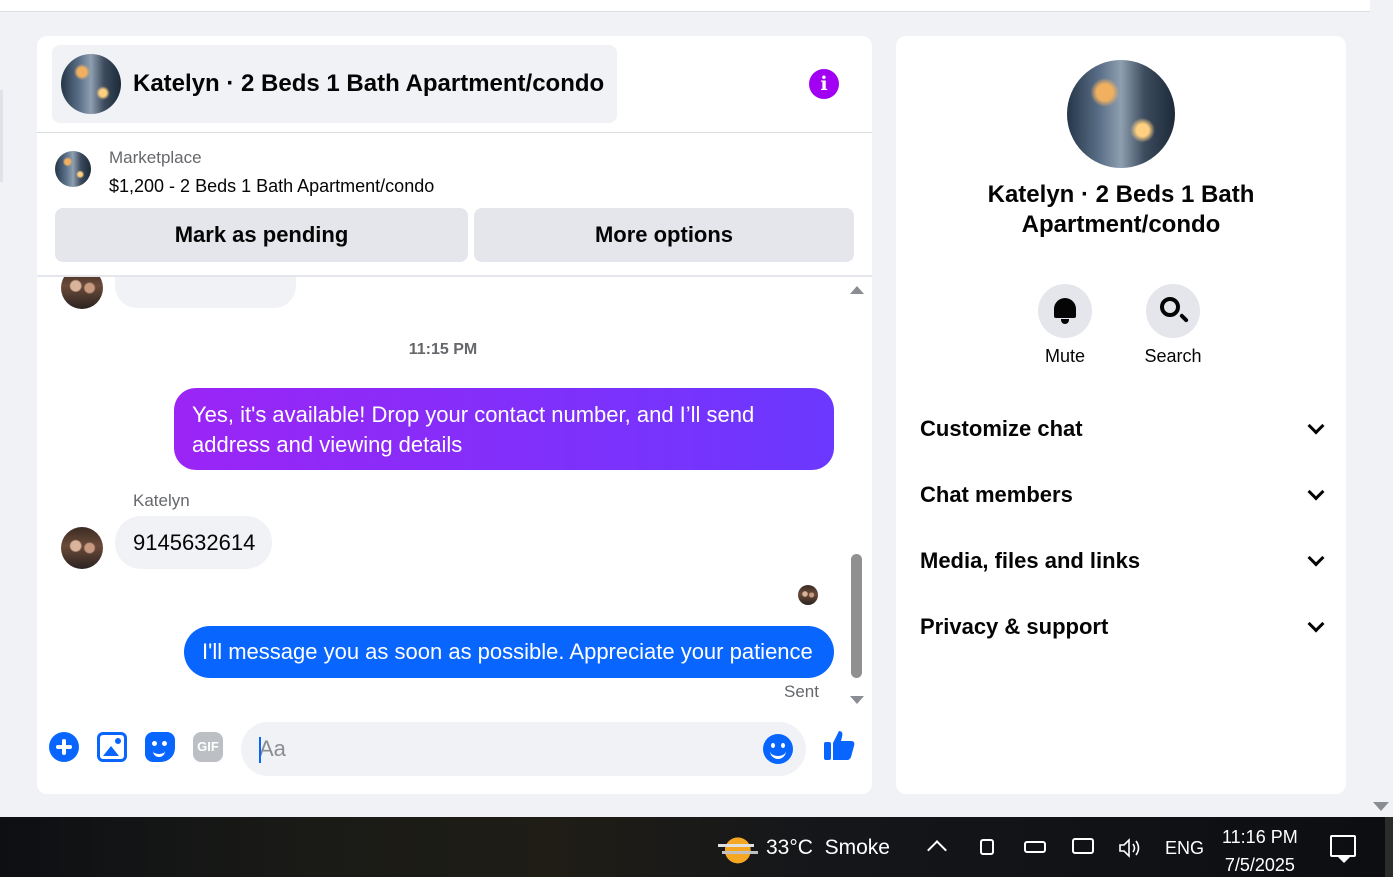 The height and width of the screenshot is (877, 1393). Describe the element at coordinates (664, 235) in the screenshot. I see `more-options-button: More options` at that location.